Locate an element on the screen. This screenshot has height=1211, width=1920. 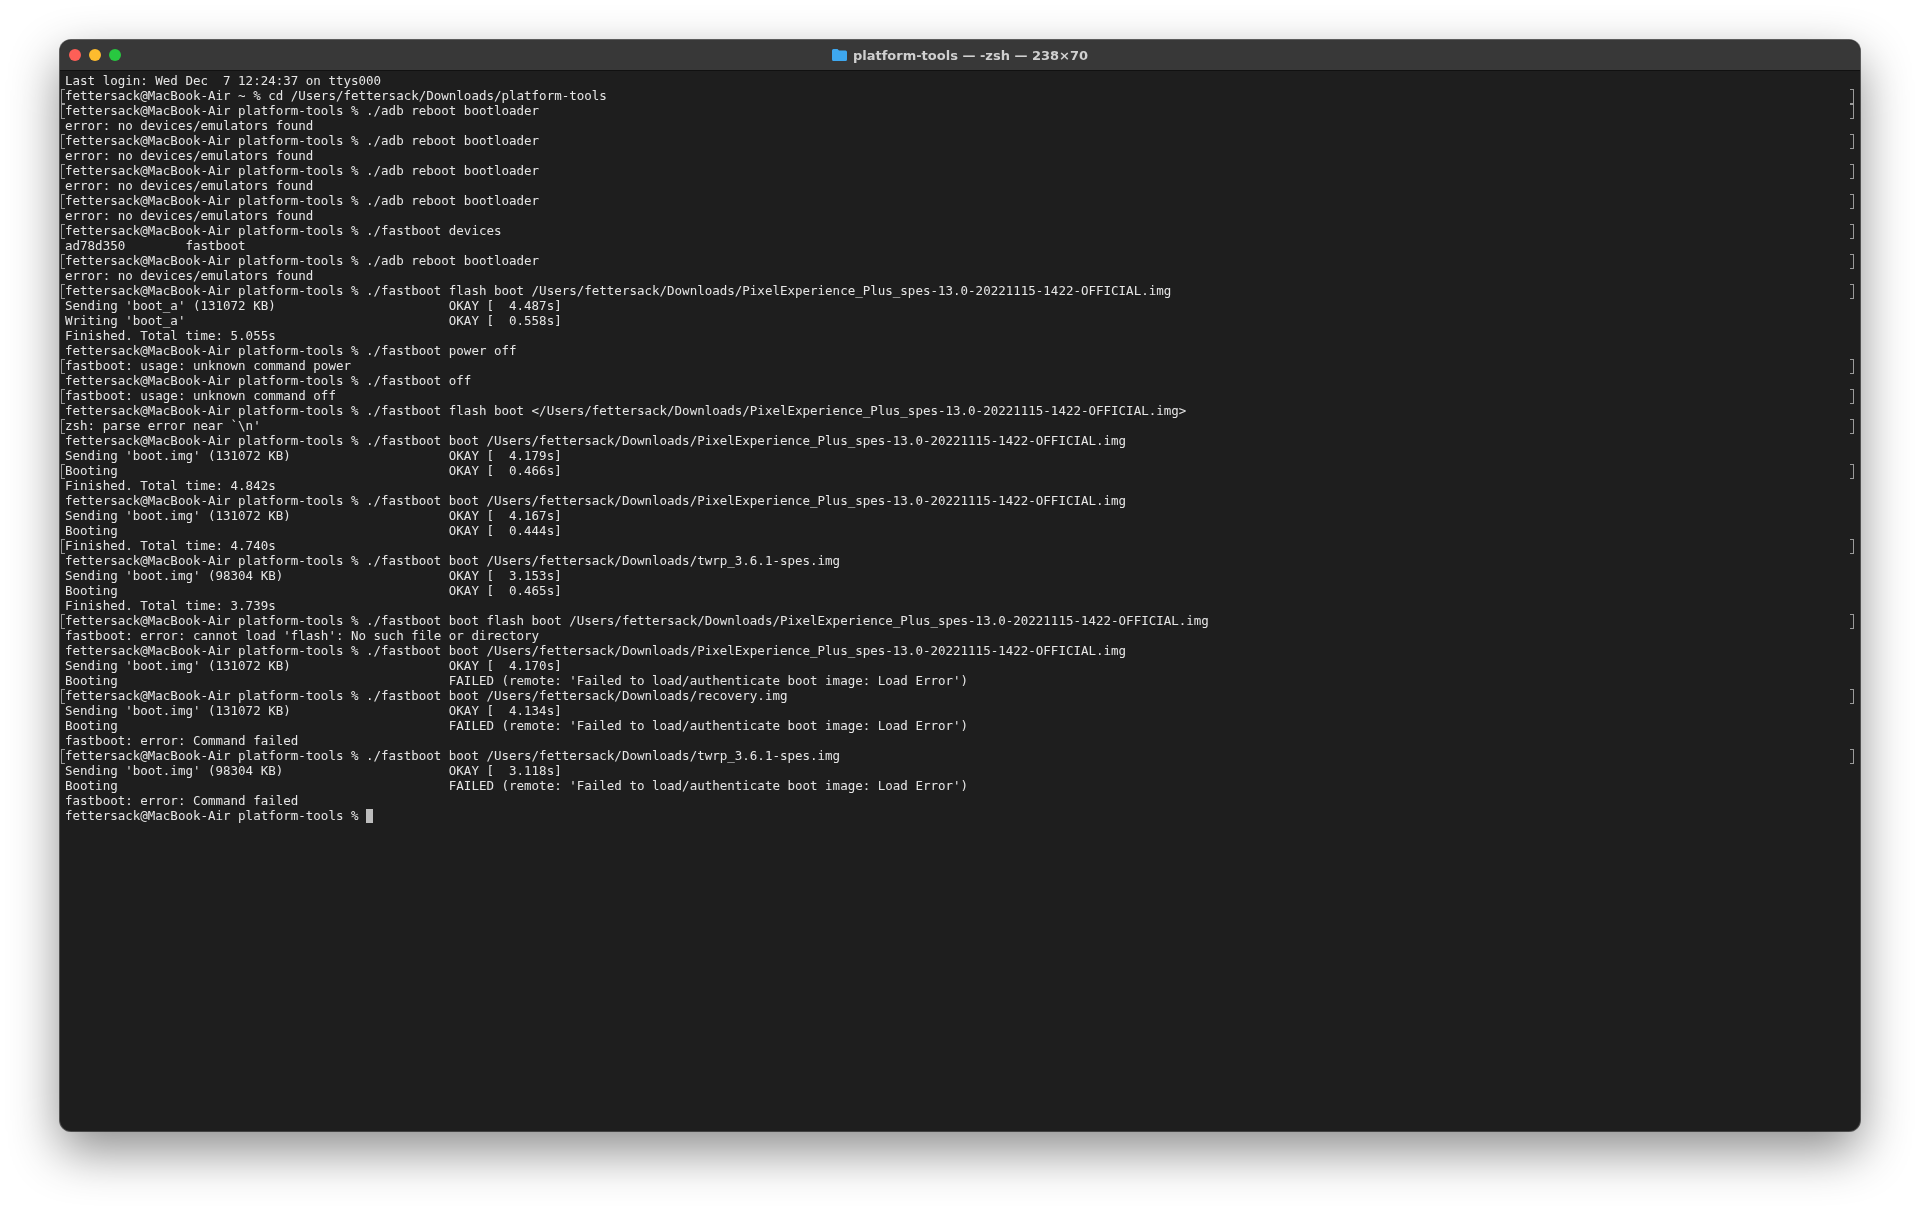
terminal-line: Finished. Total time: 5.055s is located at coordinates (170, 335).